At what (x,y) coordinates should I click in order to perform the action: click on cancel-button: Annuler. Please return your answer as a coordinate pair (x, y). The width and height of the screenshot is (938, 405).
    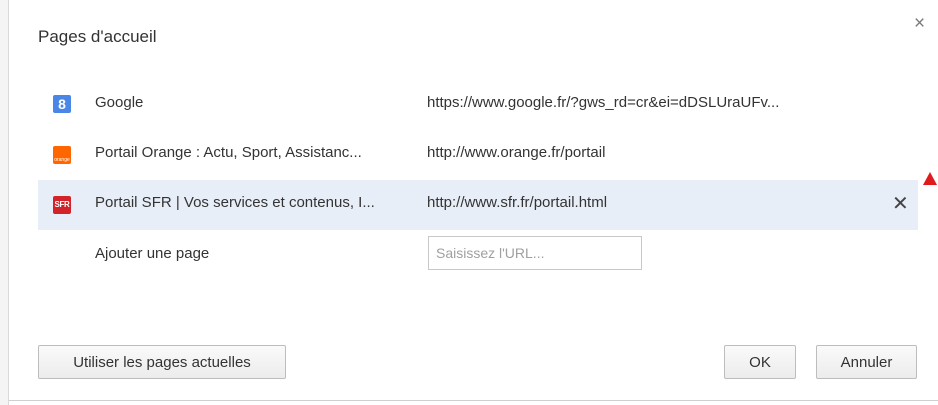
    Looking at the image, I should click on (866, 362).